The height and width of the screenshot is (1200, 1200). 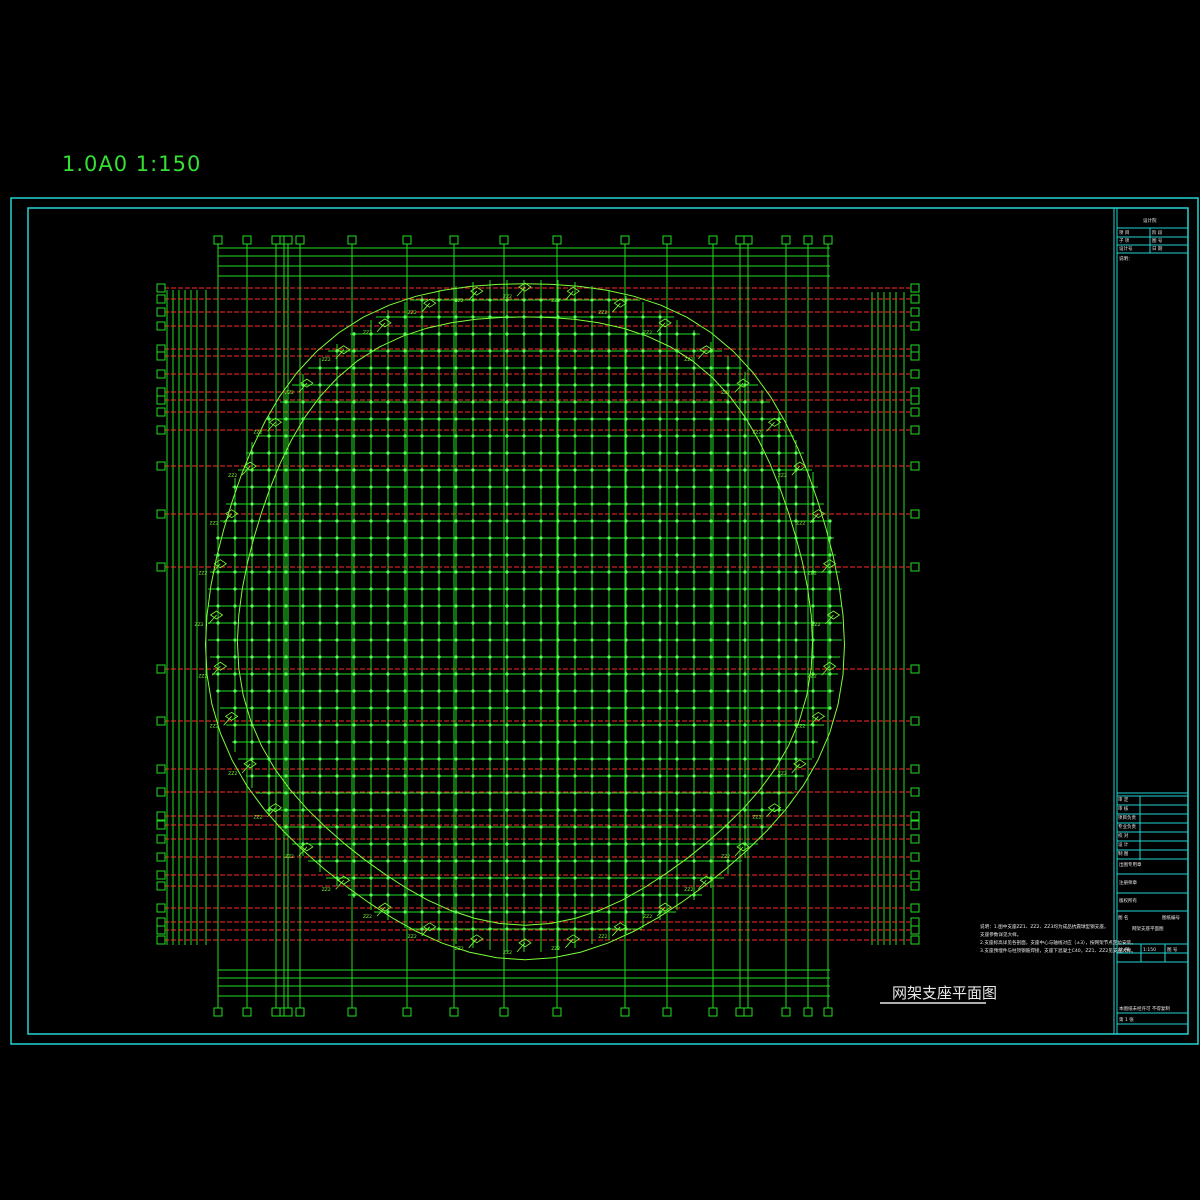 I want to click on axis-bubble-bottom, so click(x=786, y=1012).